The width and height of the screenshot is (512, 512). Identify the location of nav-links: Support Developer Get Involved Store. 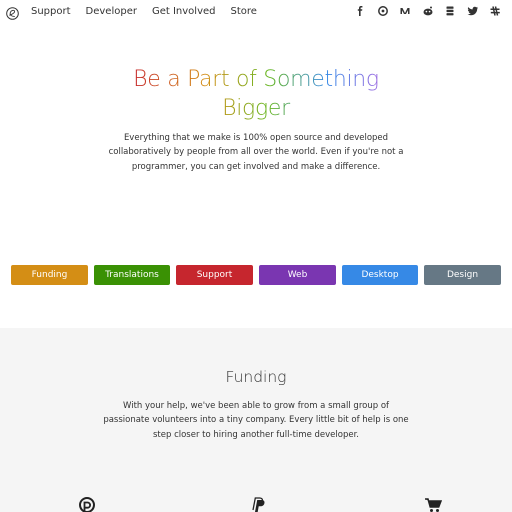
(151, 12).